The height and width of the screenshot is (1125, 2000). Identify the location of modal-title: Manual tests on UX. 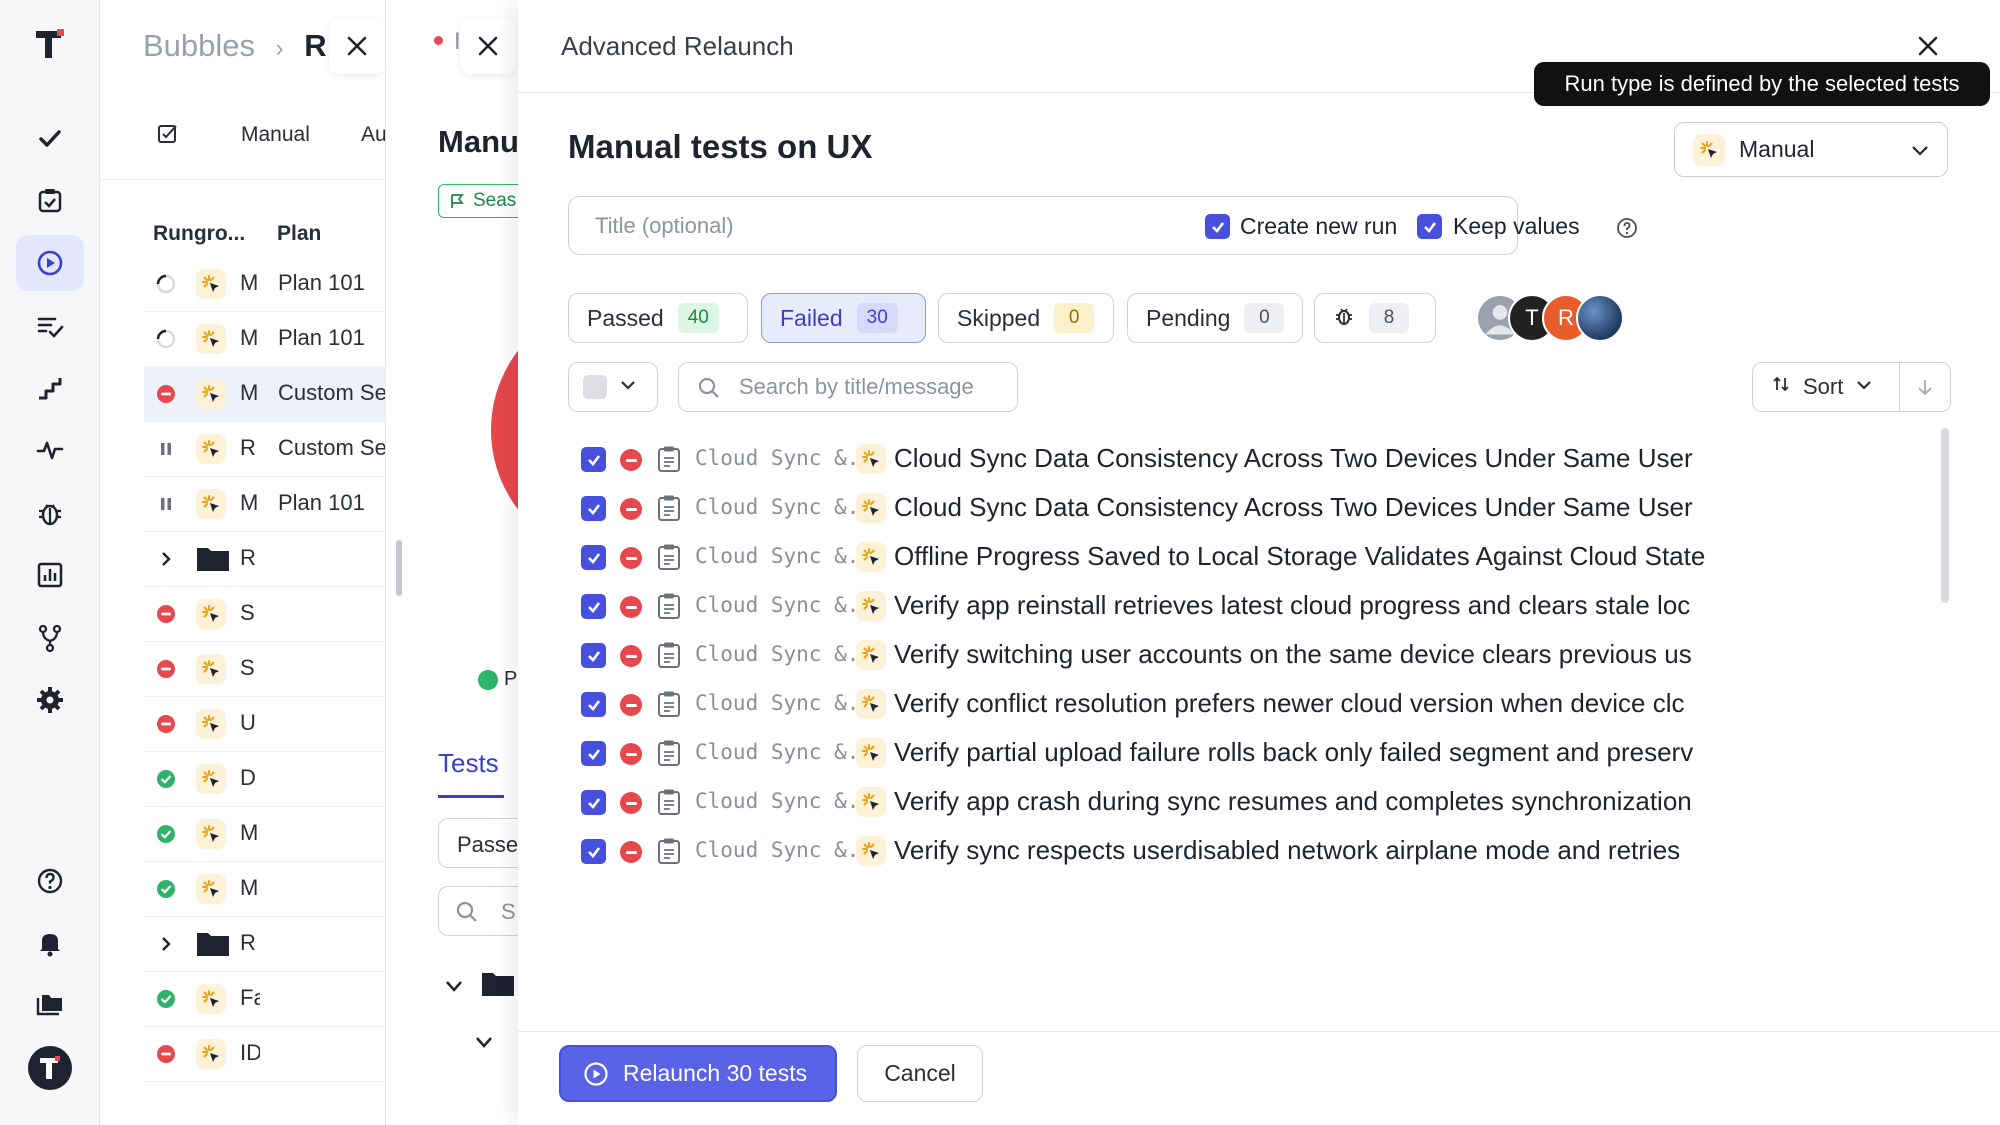
(720, 146).